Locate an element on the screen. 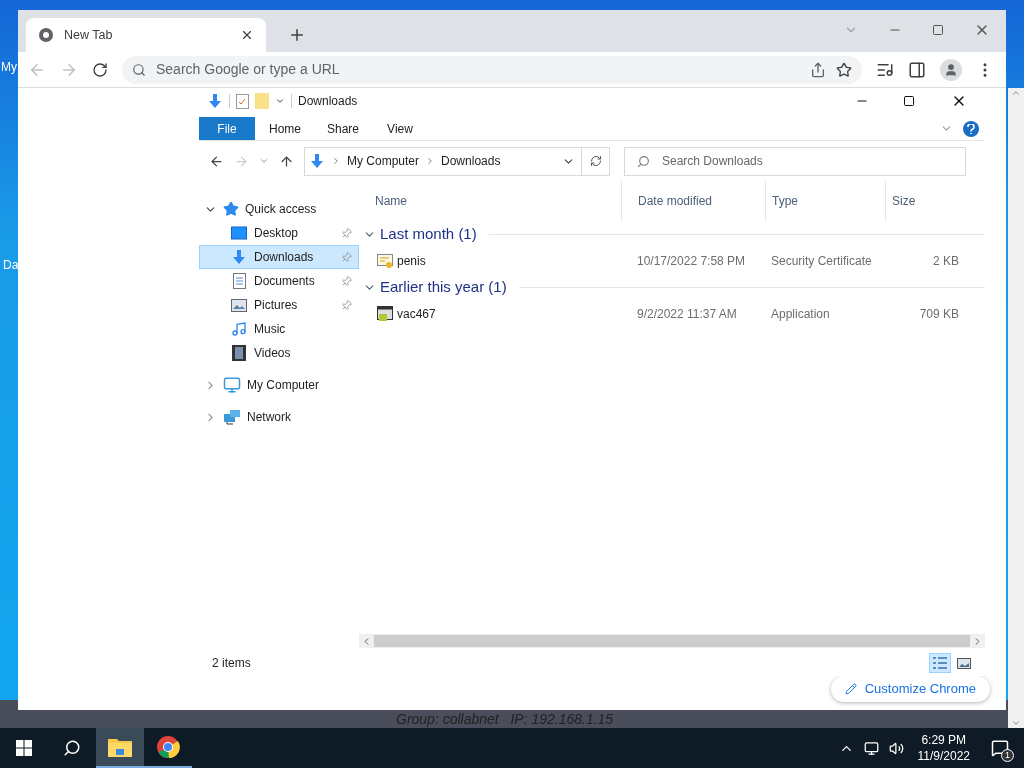 The width and height of the screenshot is (1024, 768). nav-item: My Computer is located at coordinates (279, 385).